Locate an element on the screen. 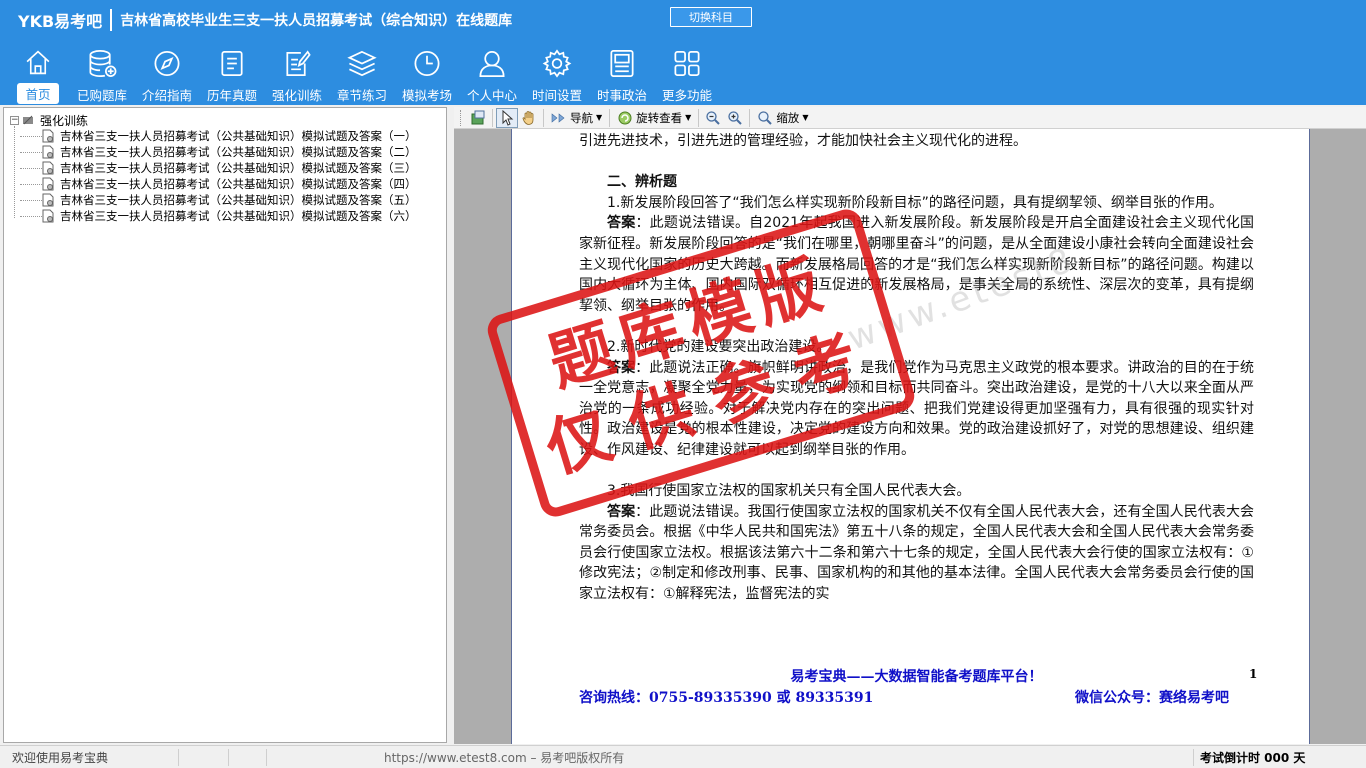 This screenshot has width=1366, height=768. title-bar: YKB易考吧 吉林省高校毕业生三支一扶人员招募考试（综合知识）在线题库 切换科目 is located at coordinates (683, 20).